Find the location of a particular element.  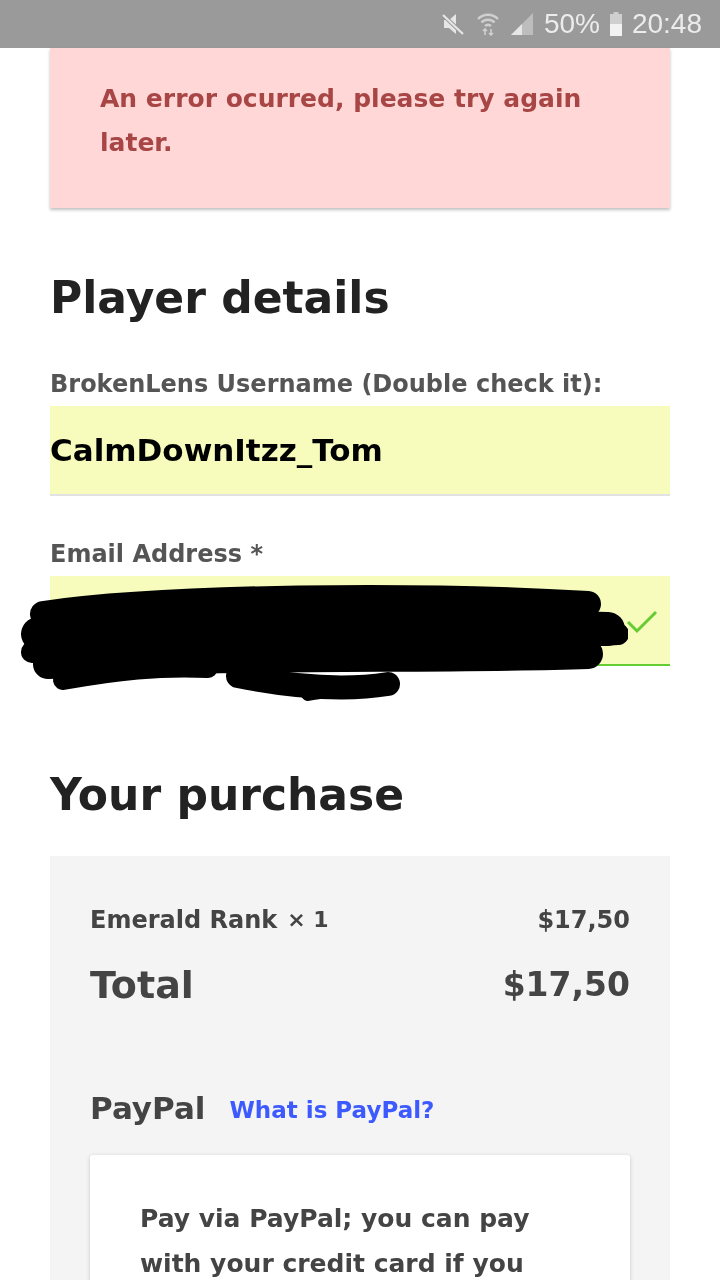

what-is-paypal-link: What is PayPal? is located at coordinates (332, 1110).